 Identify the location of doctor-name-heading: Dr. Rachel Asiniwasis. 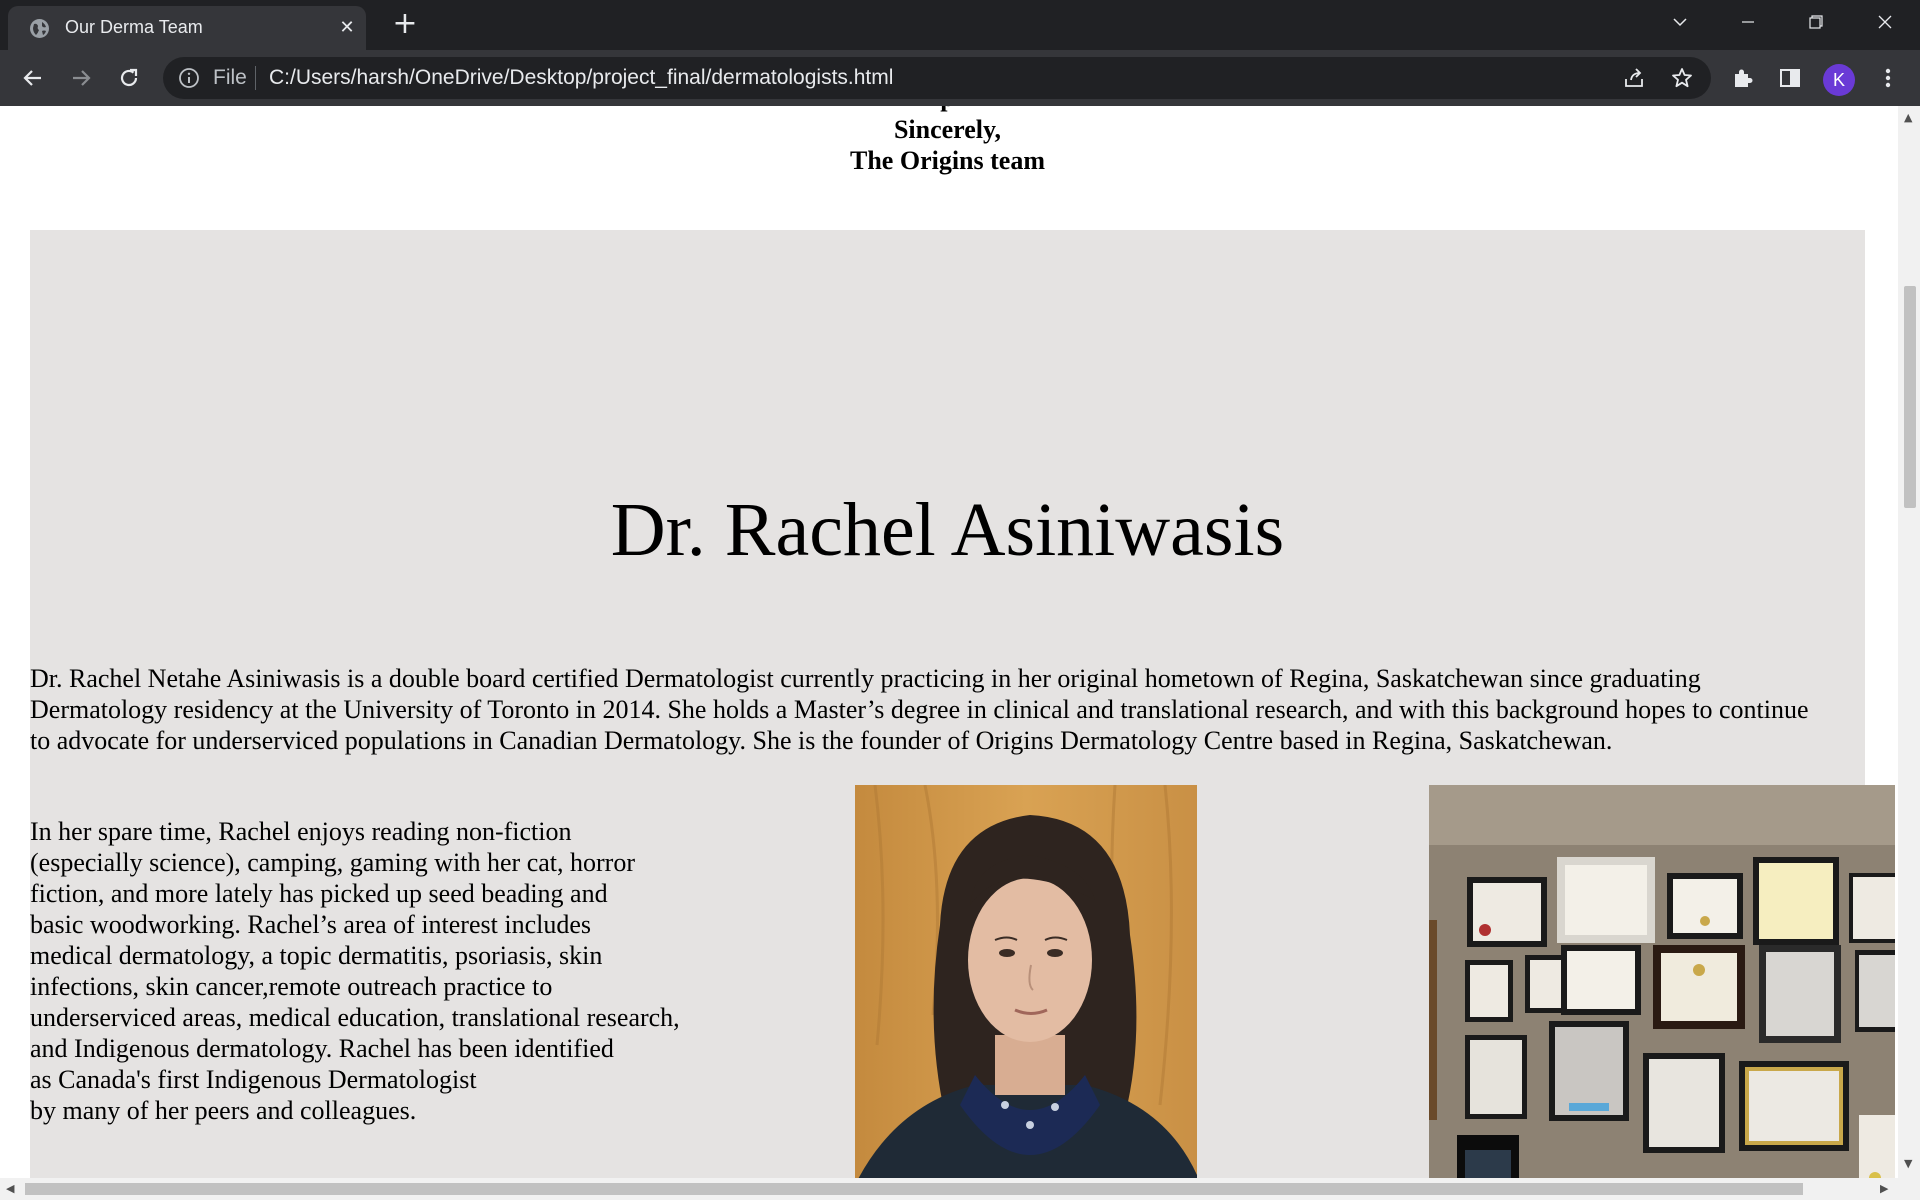
(947, 530).